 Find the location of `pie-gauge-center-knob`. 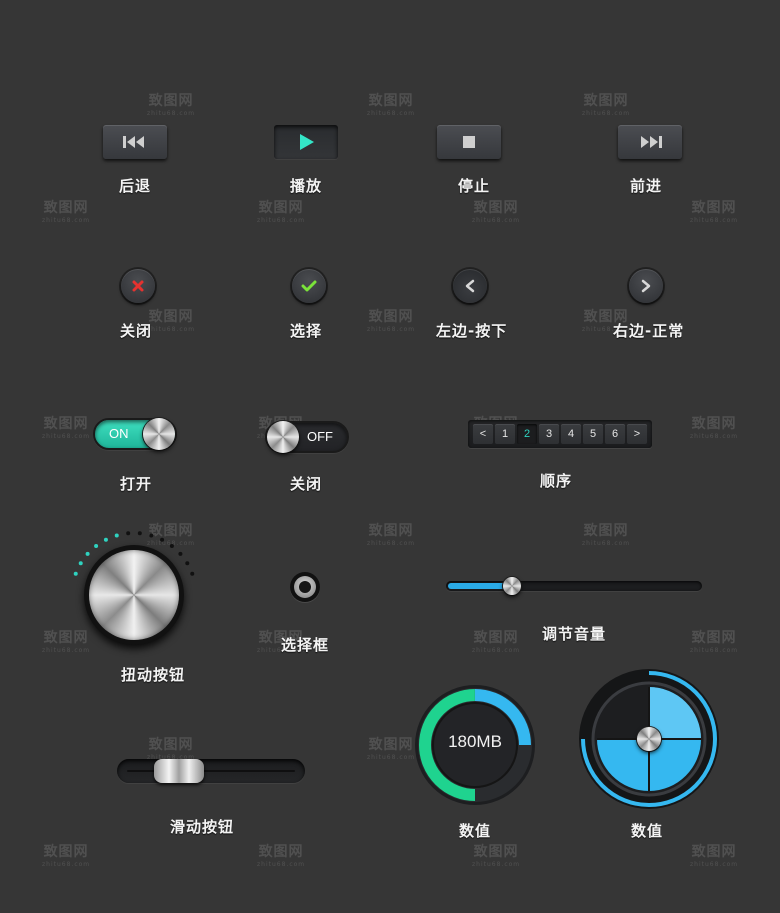

pie-gauge-center-knob is located at coordinates (649, 739).